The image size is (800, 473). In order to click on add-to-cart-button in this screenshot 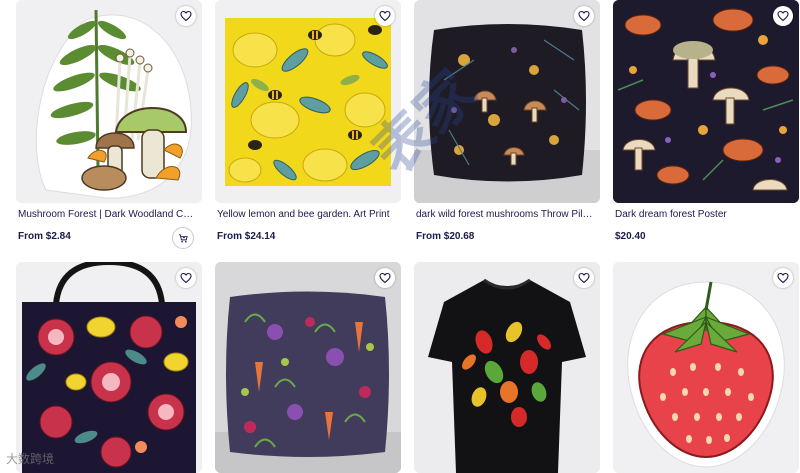, I will do `click(183, 238)`.